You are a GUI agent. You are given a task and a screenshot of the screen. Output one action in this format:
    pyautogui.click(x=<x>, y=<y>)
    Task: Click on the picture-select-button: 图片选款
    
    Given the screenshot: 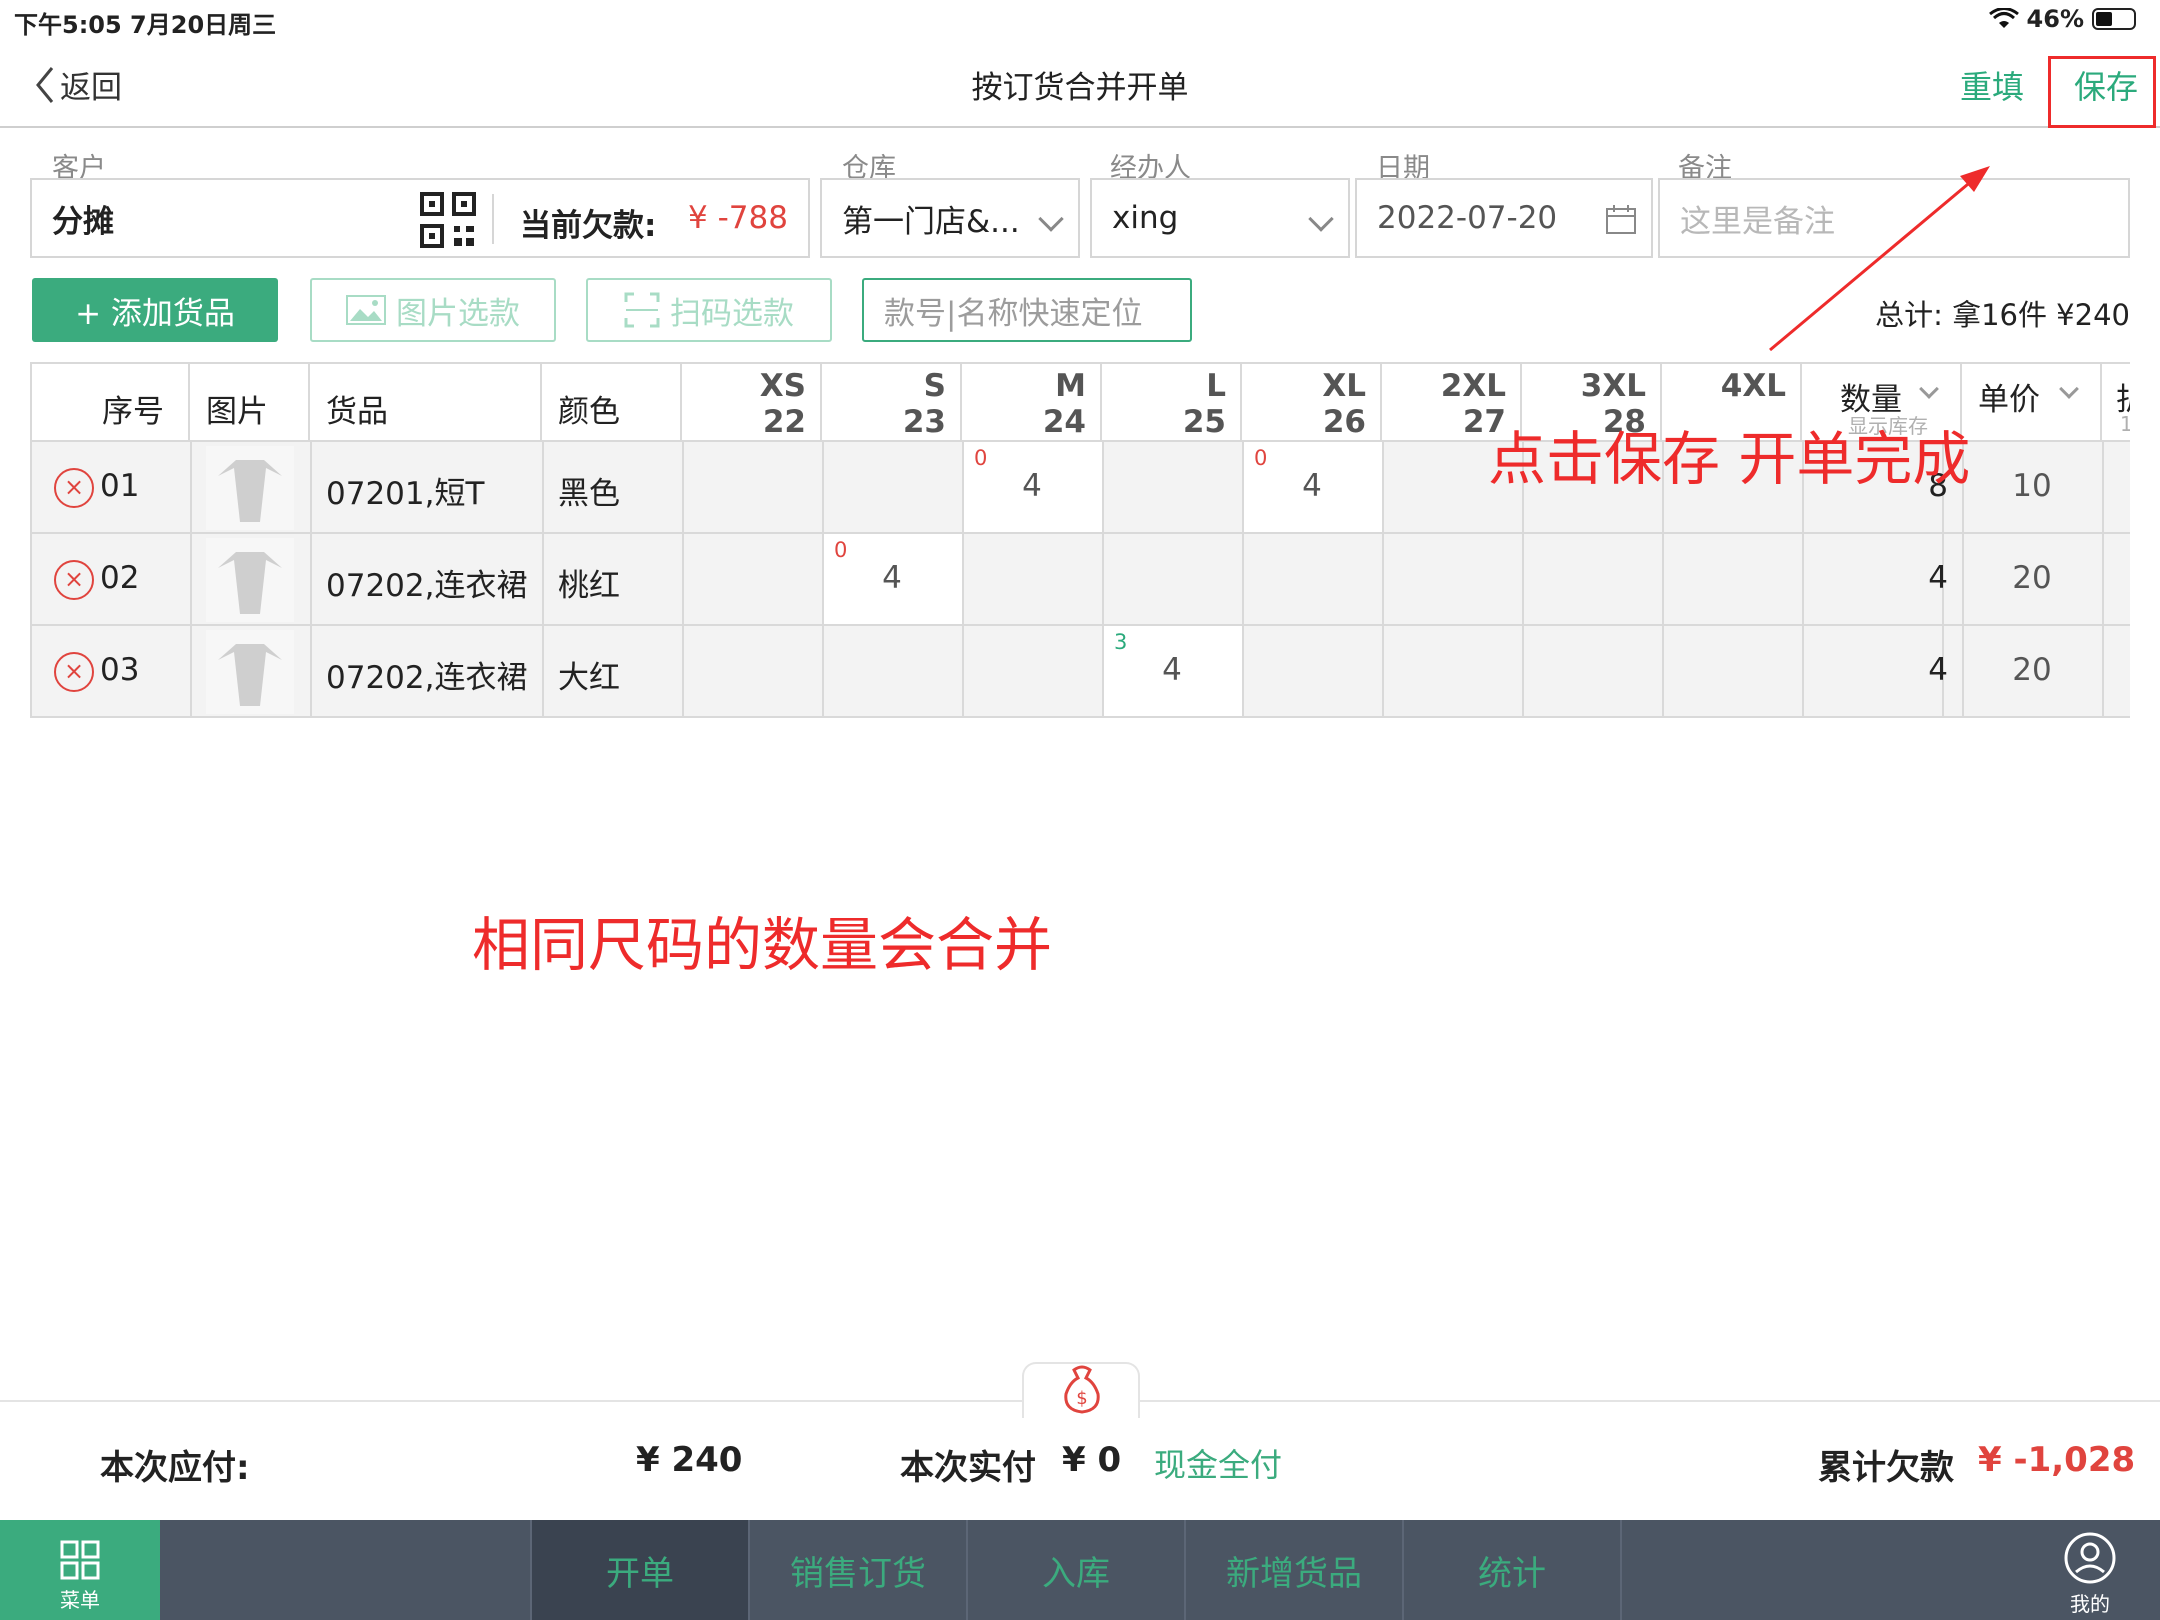 What is the action you would take?
    pyautogui.click(x=433, y=310)
    